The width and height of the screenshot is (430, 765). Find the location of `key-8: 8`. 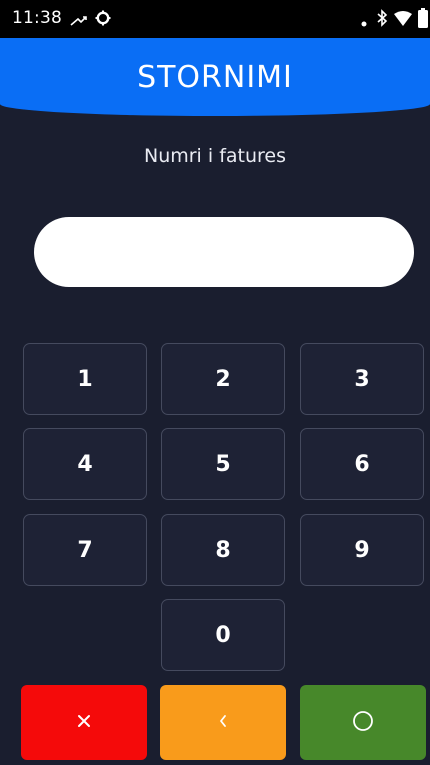

key-8: 8 is located at coordinates (223, 550).